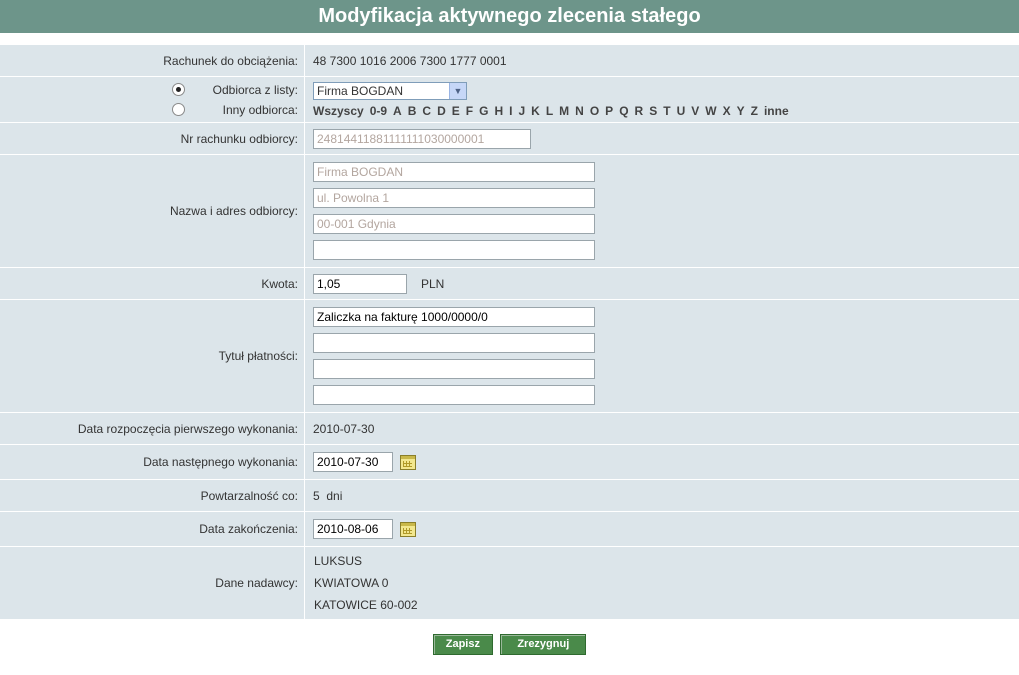  Describe the element at coordinates (433, 283) in the screenshot. I see `currency-label: PLN` at that location.